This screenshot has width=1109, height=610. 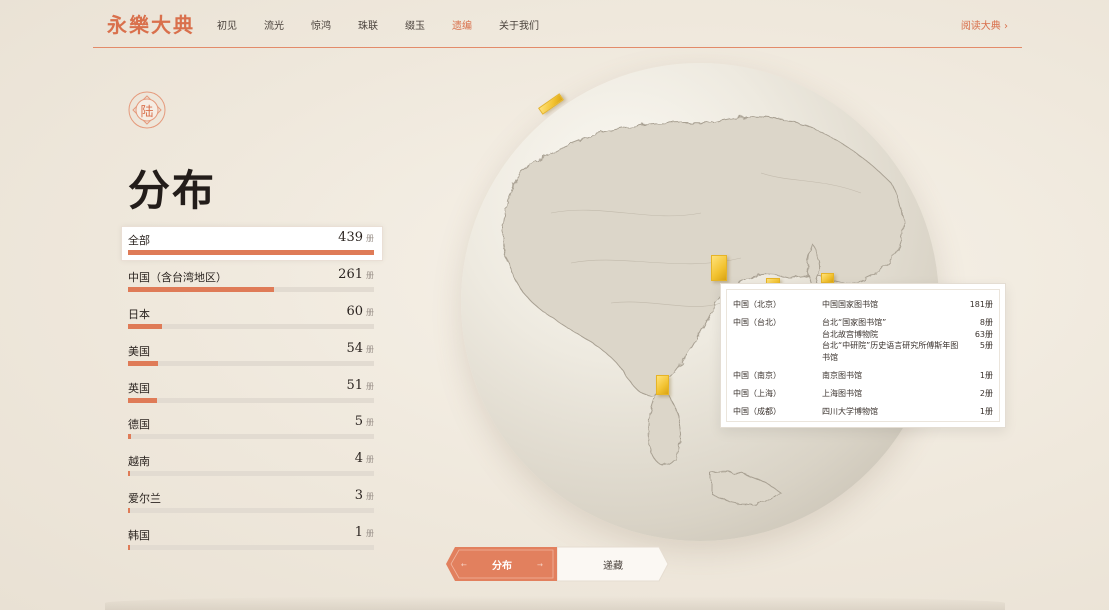 I want to click on info-region: 中国（南京）, so click(x=757, y=375).